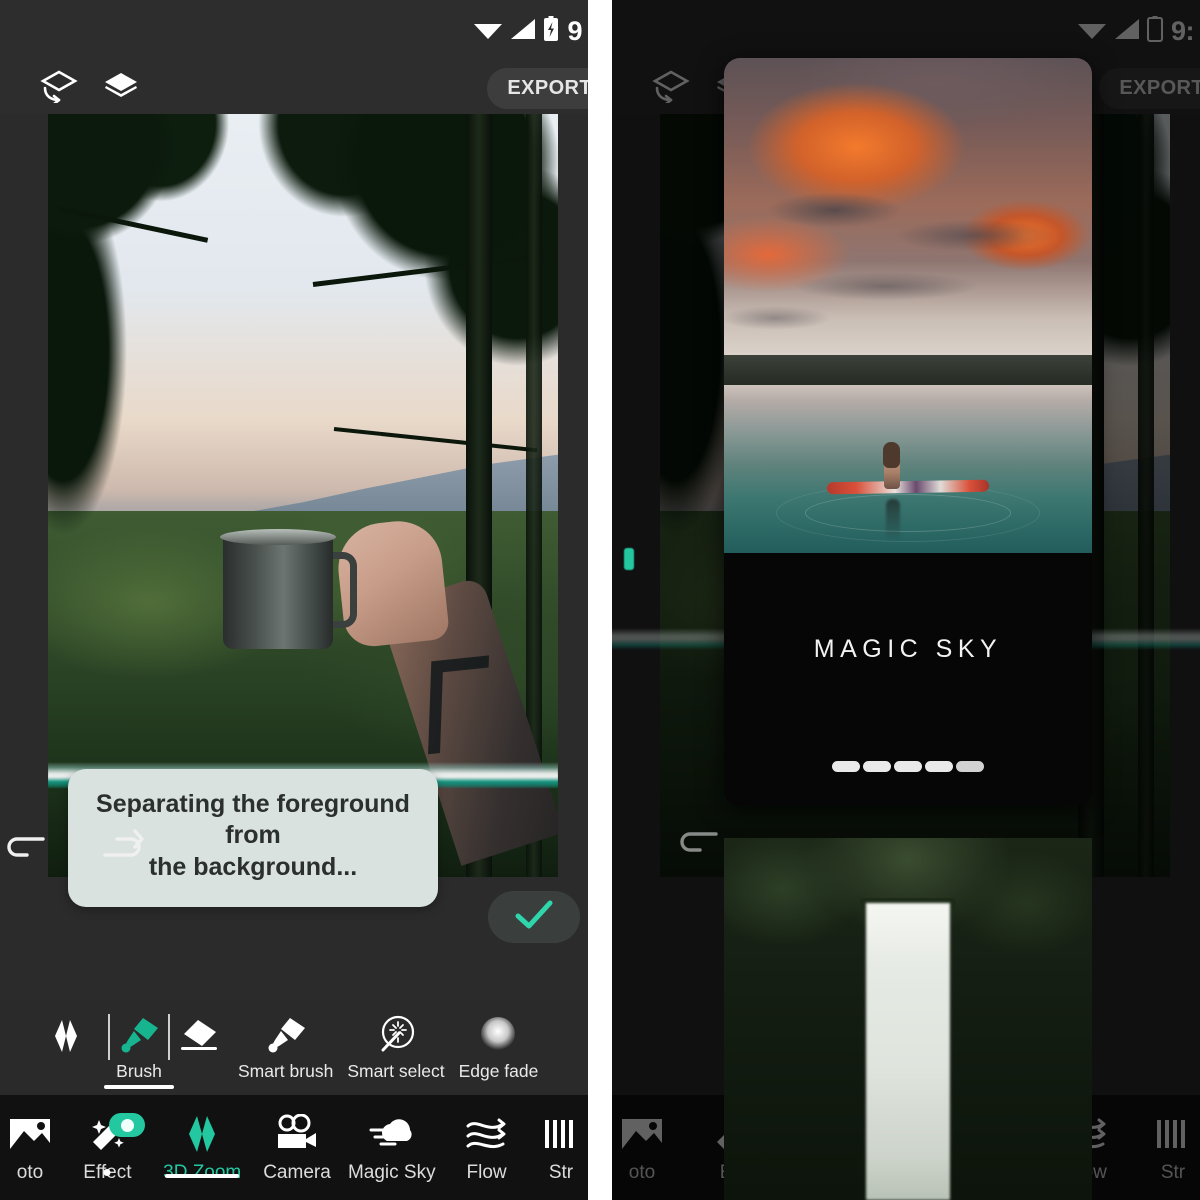  I want to click on top-toolbar: EXPORT, so click(294, 88).